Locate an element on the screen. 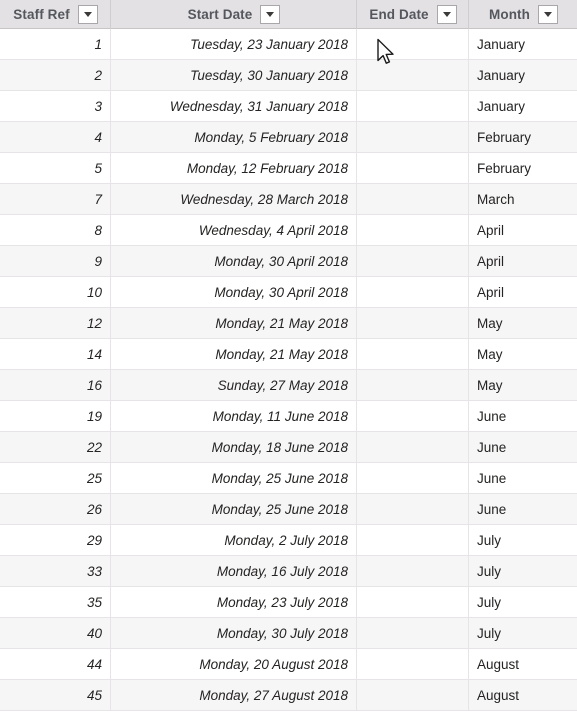 The height and width of the screenshot is (714, 577). cell-start-date: Sunday, 27 May 2018 is located at coordinates (233, 385).